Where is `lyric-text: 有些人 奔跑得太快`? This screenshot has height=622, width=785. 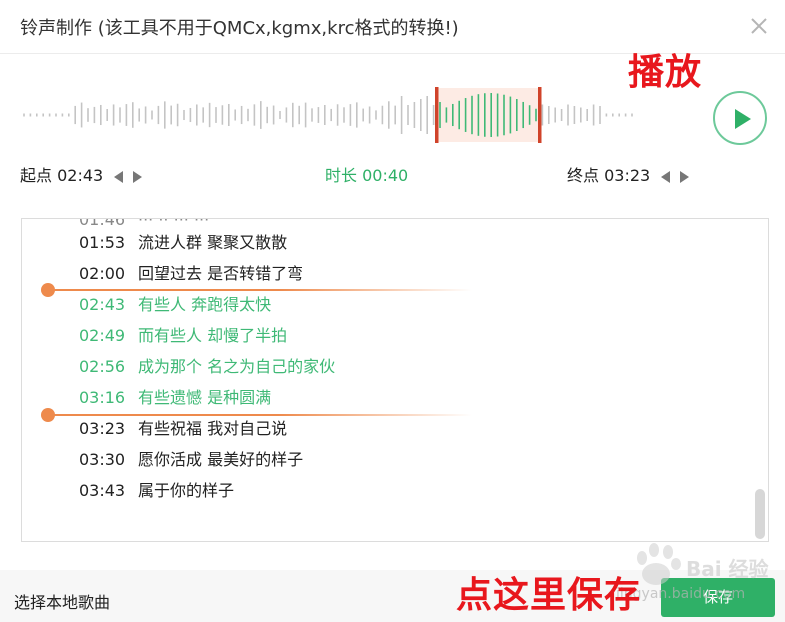 lyric-text: 有些人 奔跑得太快 is located at coordinates (205, 304).